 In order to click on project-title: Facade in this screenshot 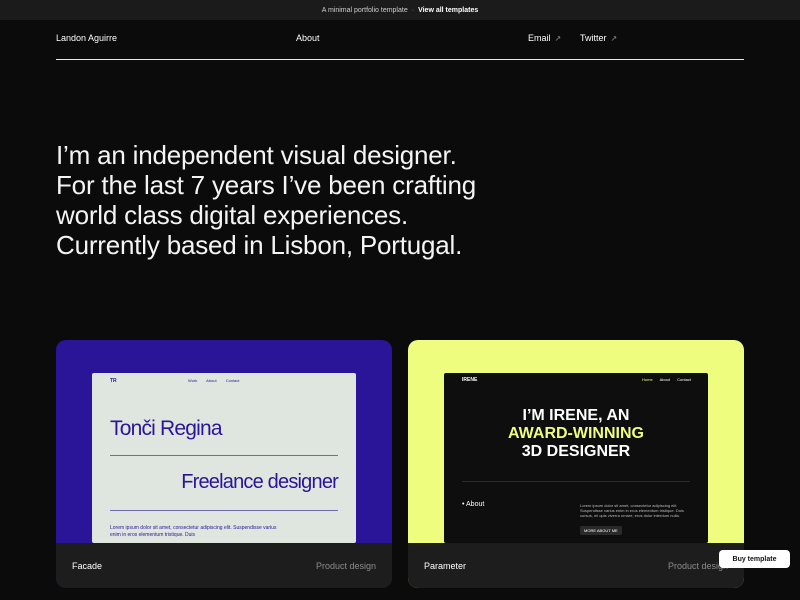, I will do `click(87, 565)`.